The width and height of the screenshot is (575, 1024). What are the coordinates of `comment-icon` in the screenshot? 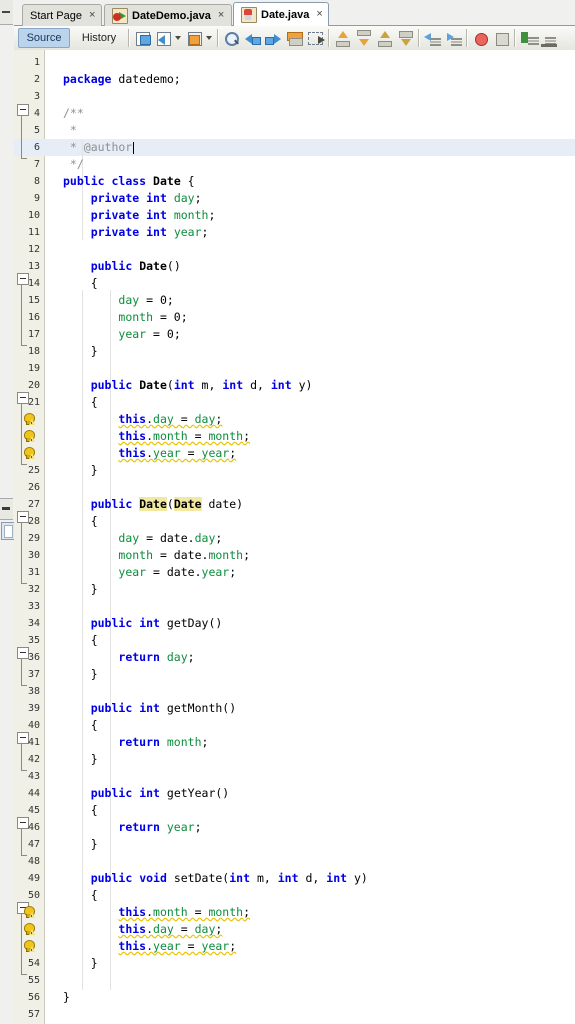 It's located at (432, 38).